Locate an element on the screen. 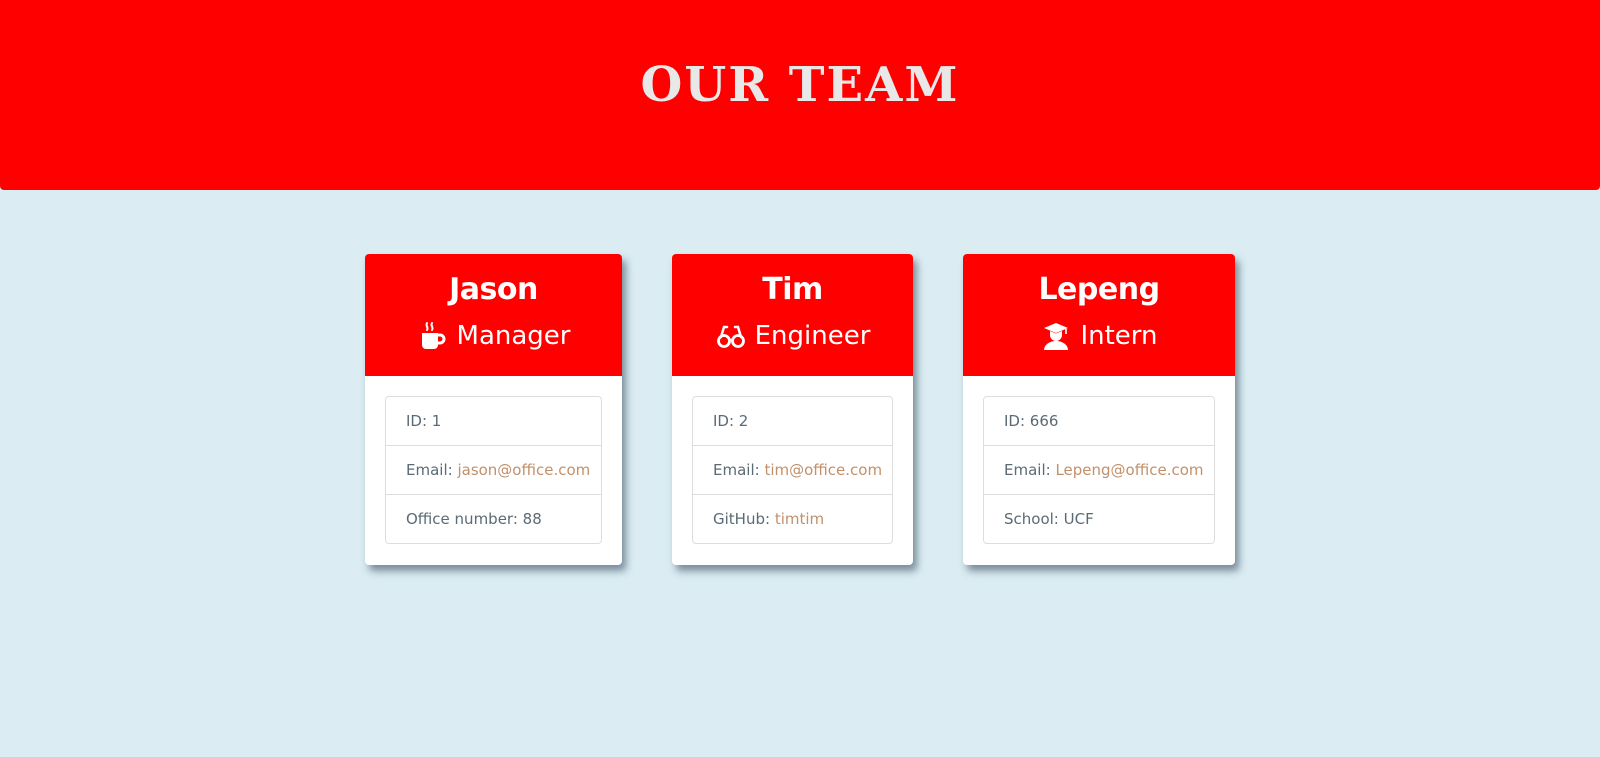  github-row: GitHub: timtim is located at coordinates (792, 518).